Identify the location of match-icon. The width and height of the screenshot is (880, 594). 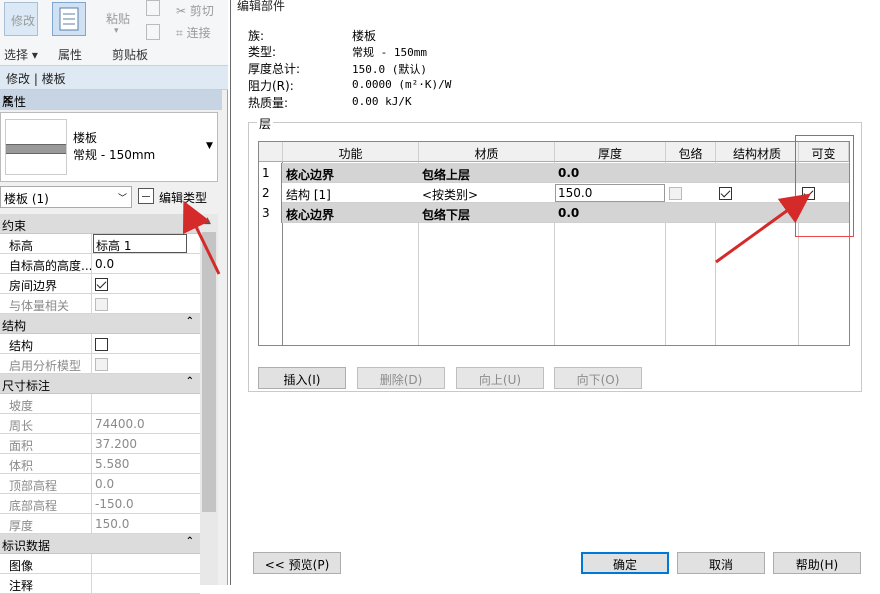
(153, 32).